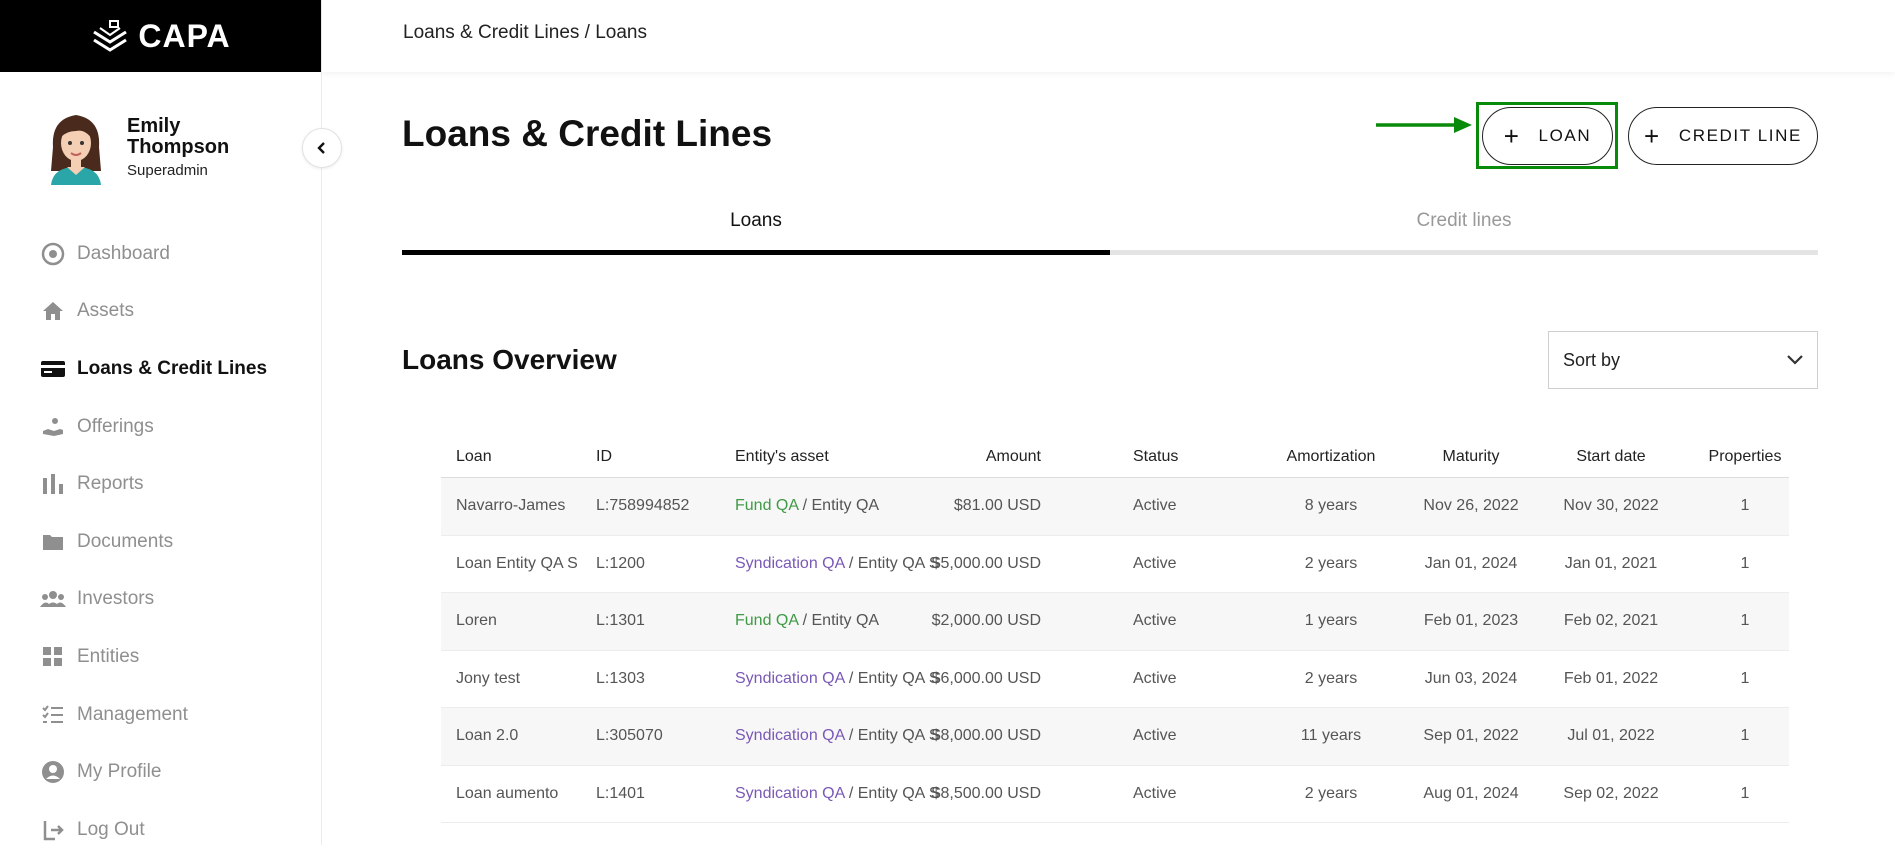 The image size is (1895, 859). What do you see at coordinates (620, 793) in the screenshot?
I see `cell-loan-id: L:1401` at bounding box center [620, 793].